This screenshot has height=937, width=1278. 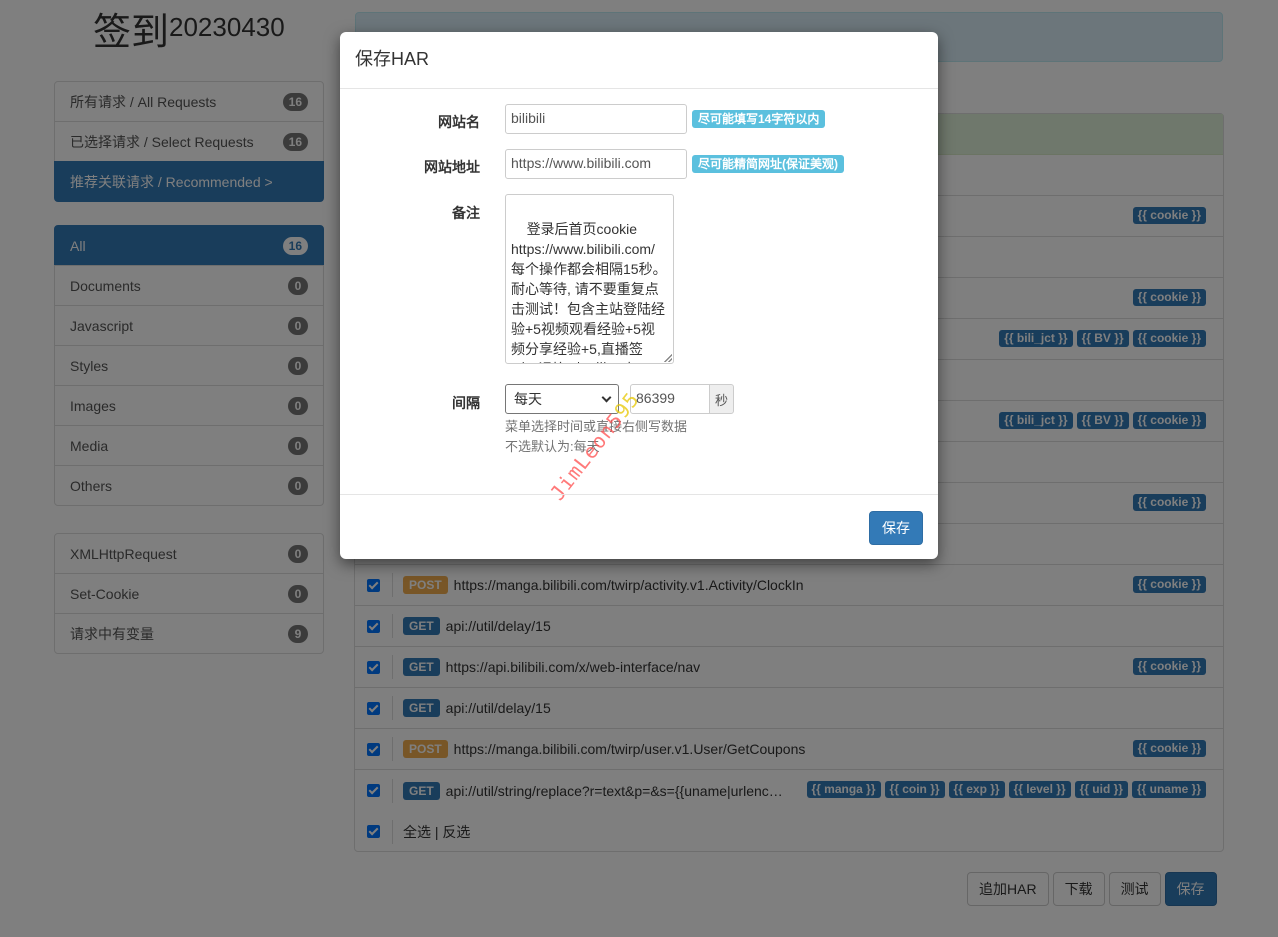 I want to click on interval-seconds-input: 86399, so click(x=670, y=399).